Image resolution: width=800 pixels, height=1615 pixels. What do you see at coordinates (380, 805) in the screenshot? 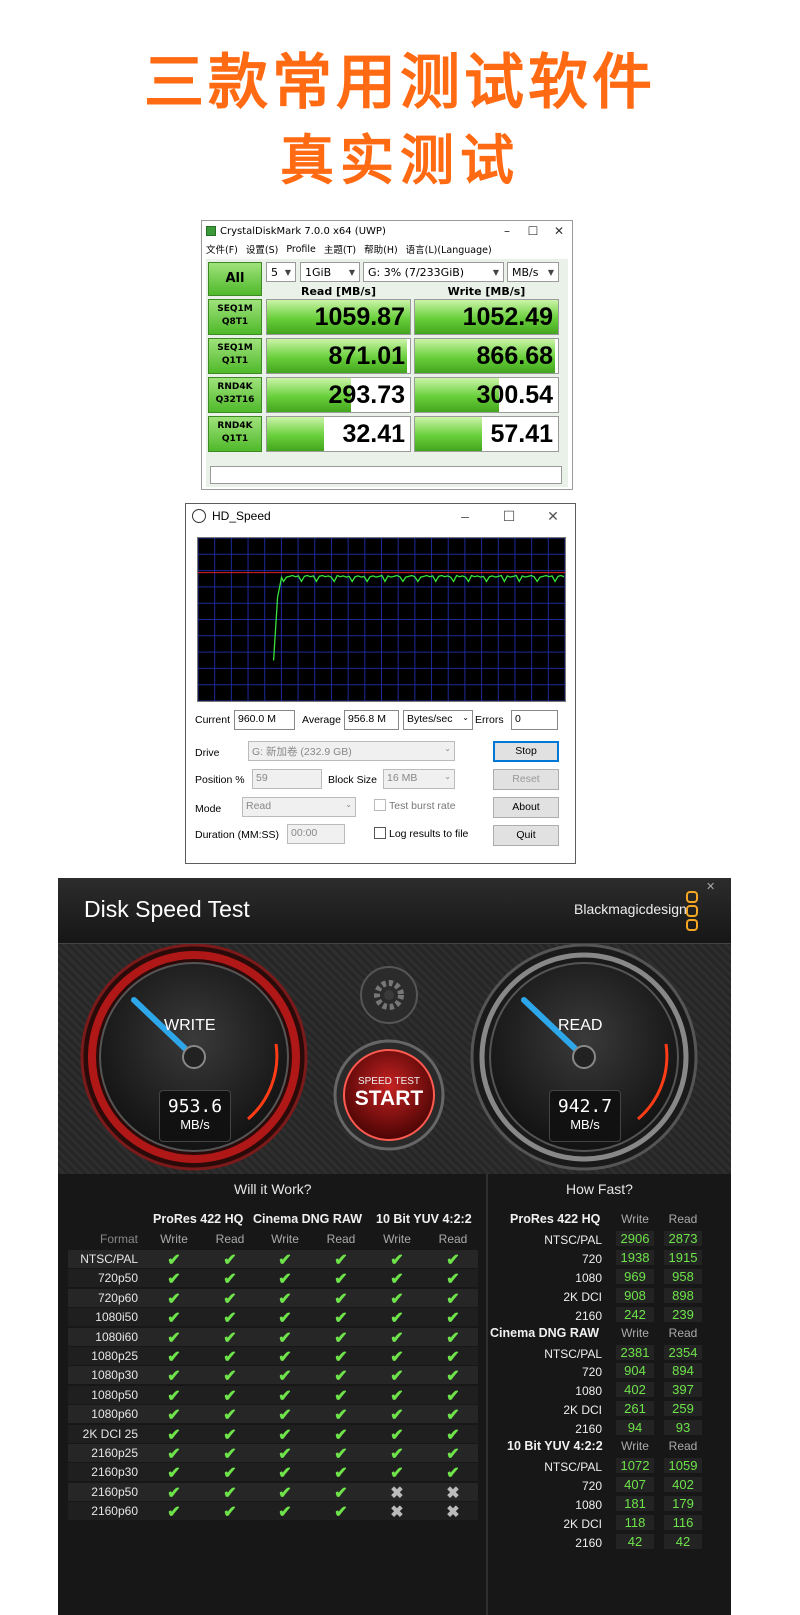
I see `burst-checkbox` at bounding box center [380, 805].